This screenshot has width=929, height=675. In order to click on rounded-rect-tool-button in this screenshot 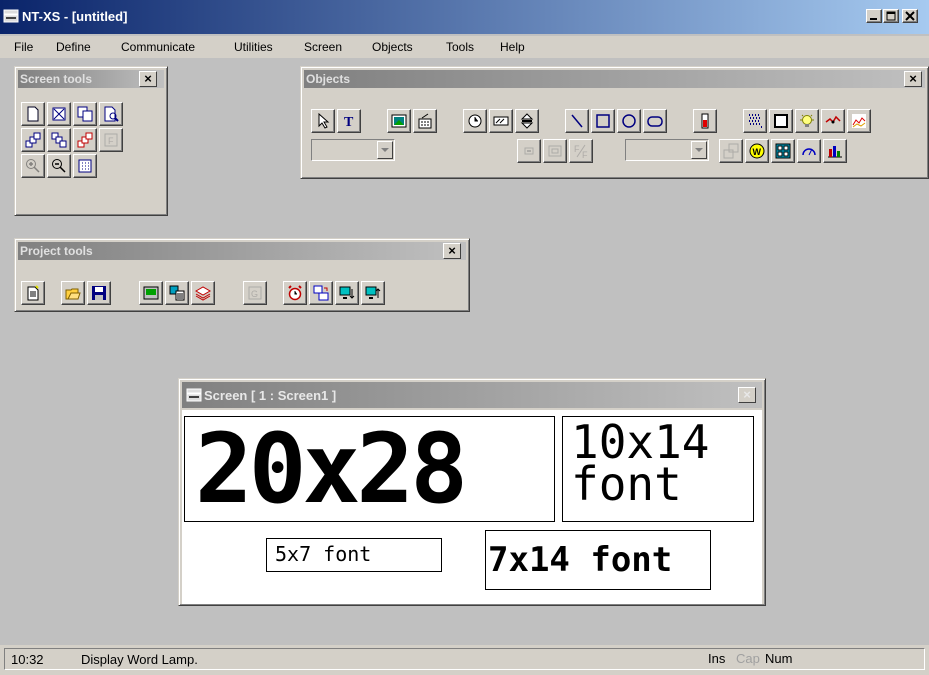, I will do `click(655, 121)`.